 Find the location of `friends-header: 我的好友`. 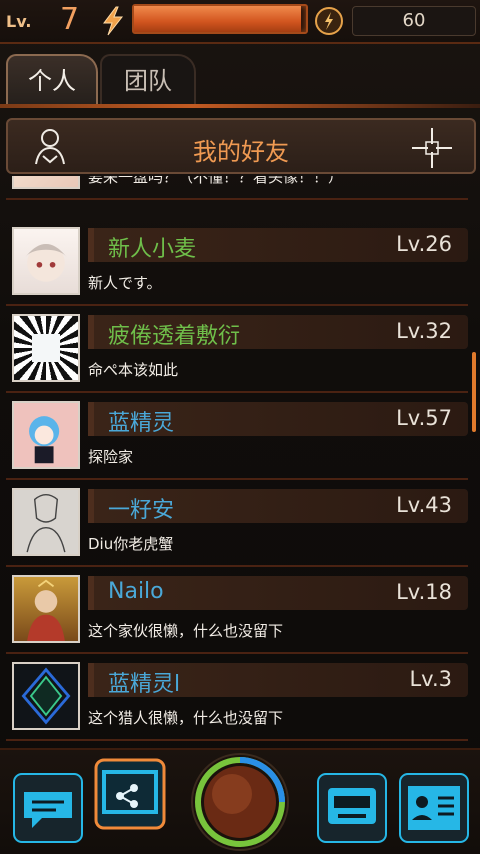

friends-header: 我的好友 is located at coordinates (241, 146).